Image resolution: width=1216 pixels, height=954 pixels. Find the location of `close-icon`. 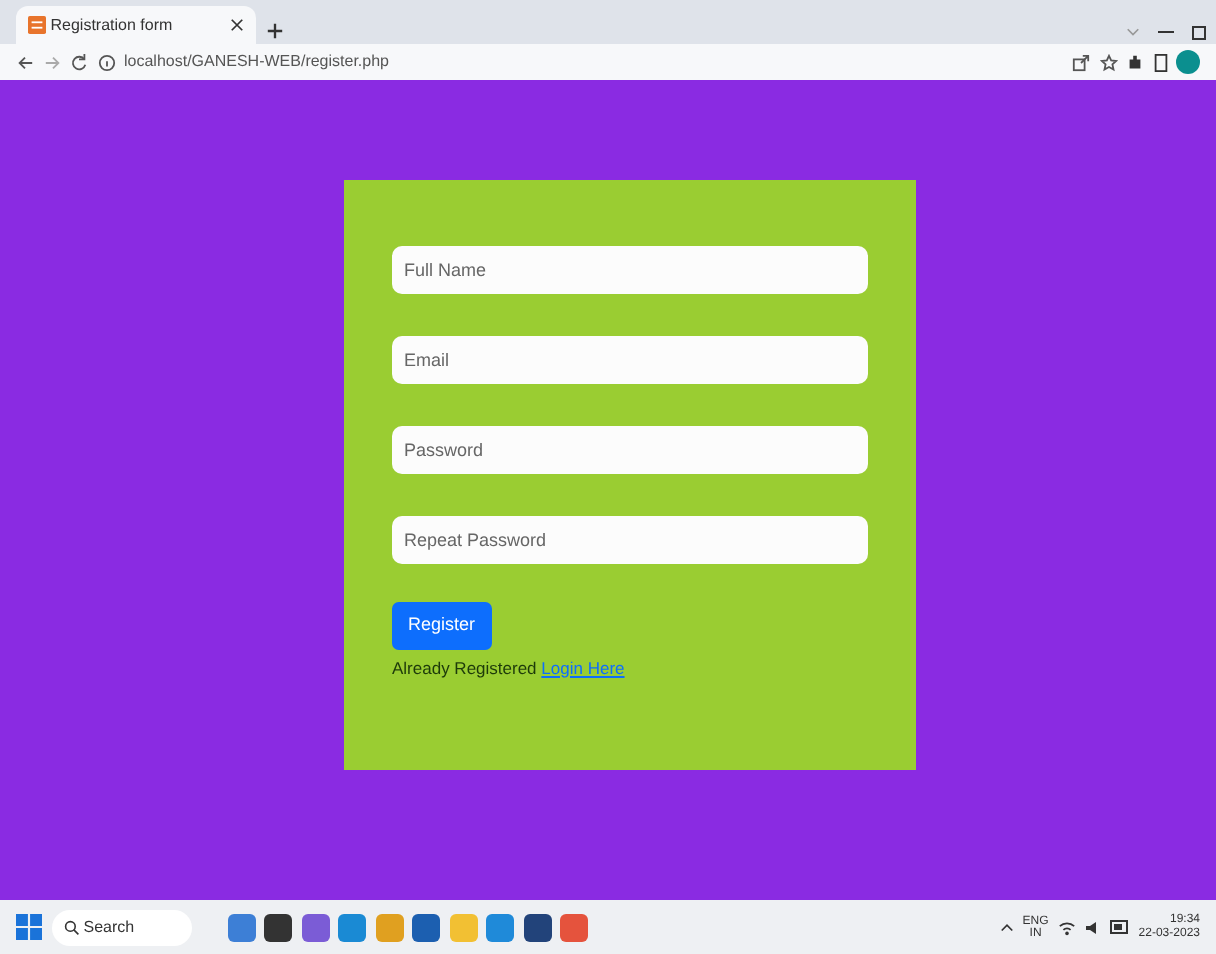

close-icon is located at coordinates (237, 24).